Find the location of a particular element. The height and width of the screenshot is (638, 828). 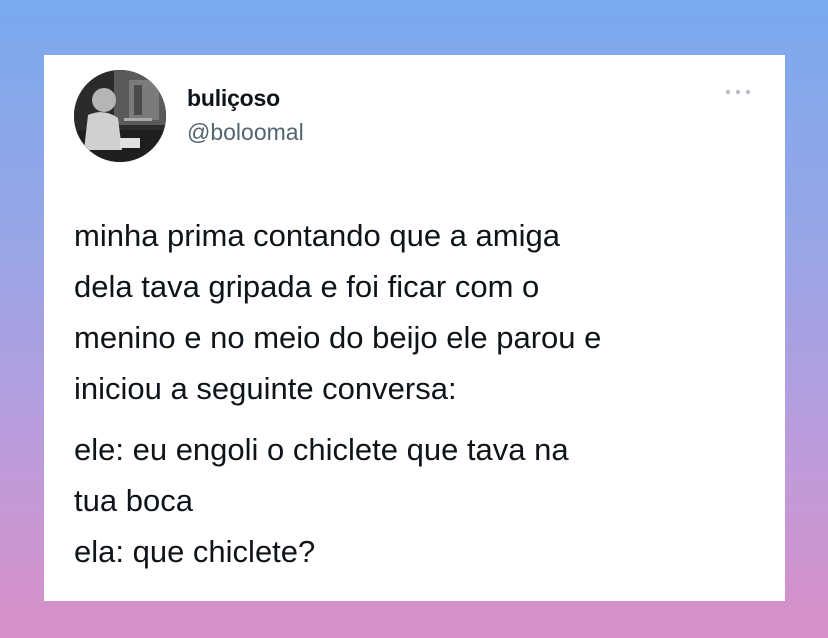

avatar-photo-icon is located at coordinates (120, 116).